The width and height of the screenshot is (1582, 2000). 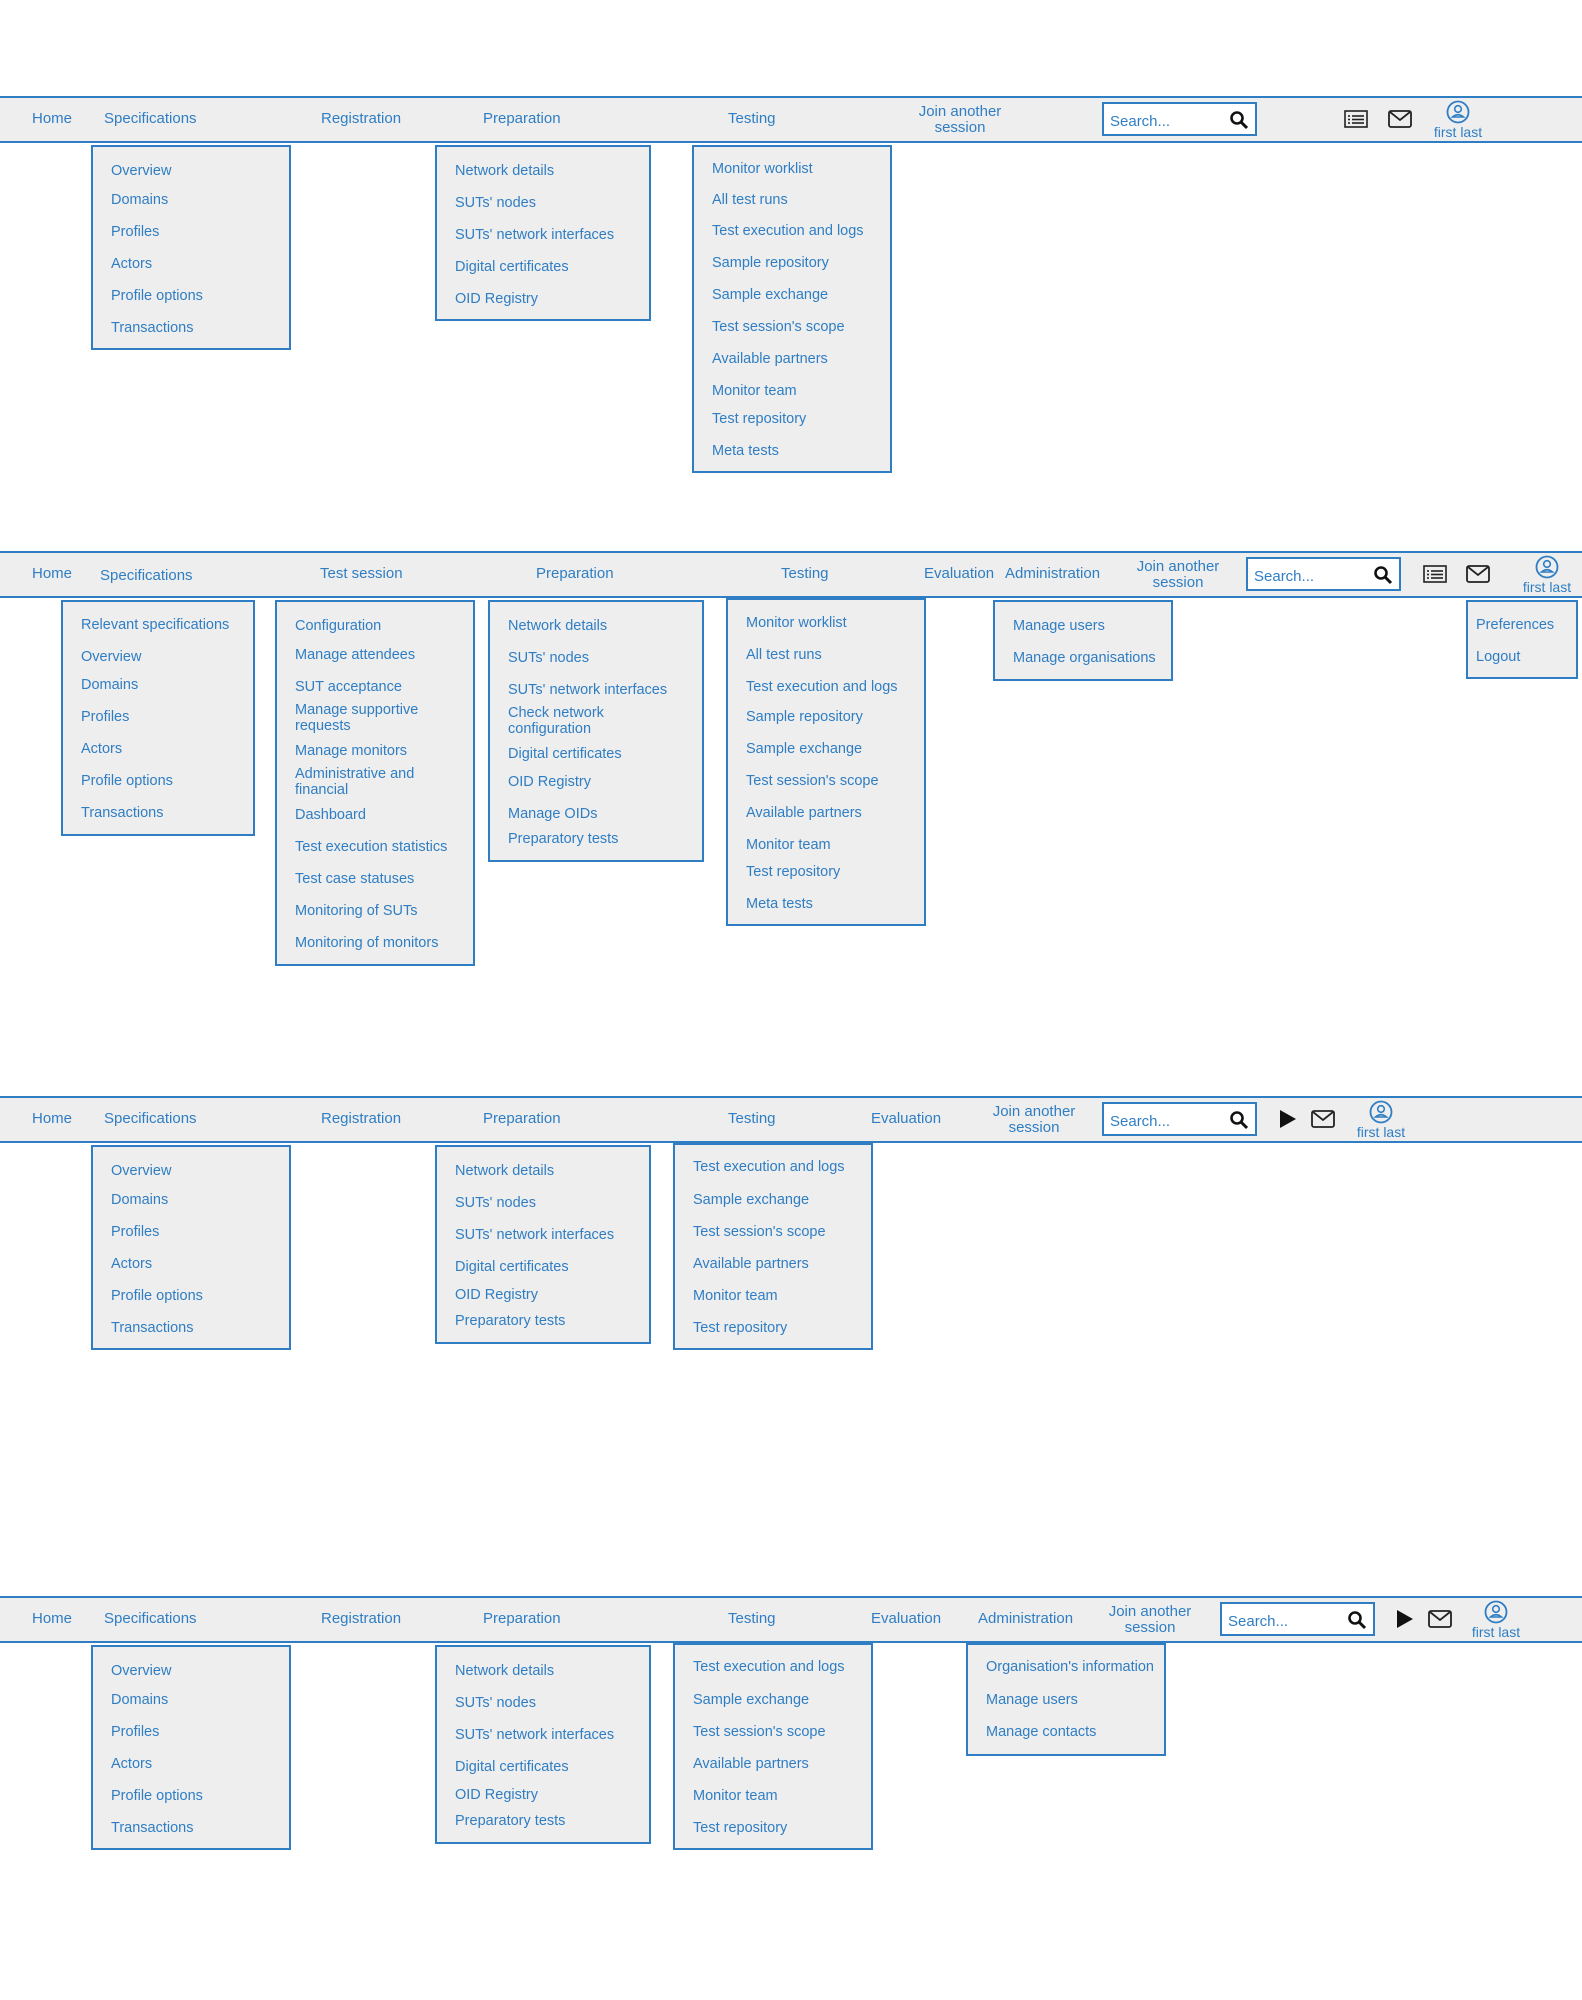 I want to click on search-icon, so click(x=1383, y=575).